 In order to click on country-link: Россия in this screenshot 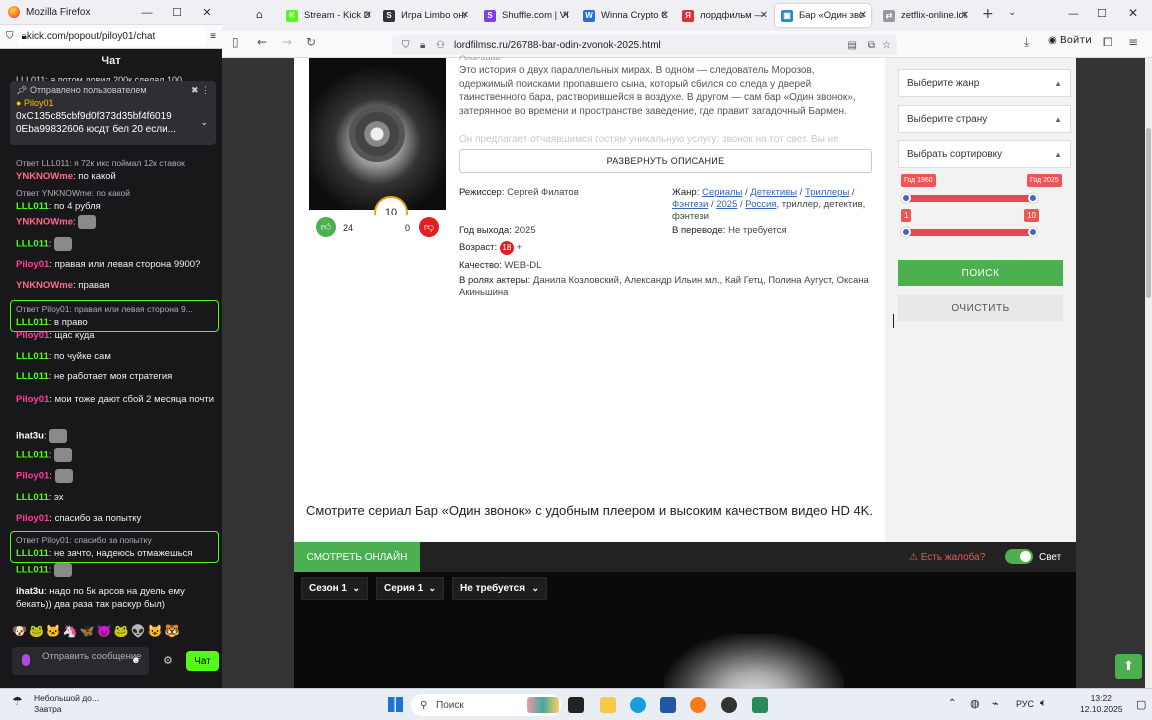, I will do `click(760, 204)`.